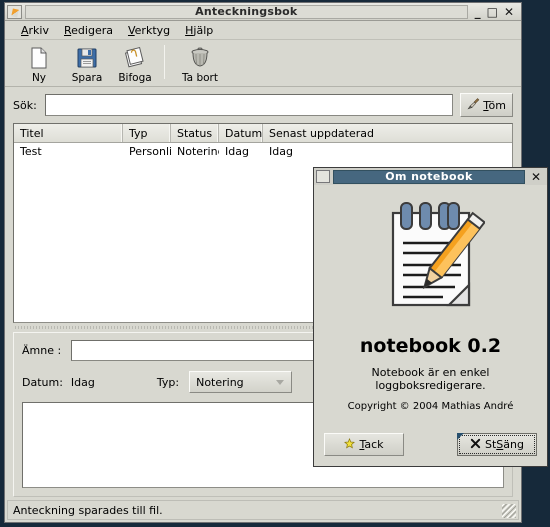 This screenshot has width=550, height=527. I want to click on table-row: Test Personlig Notering Idag Idag, so click(263, 151).